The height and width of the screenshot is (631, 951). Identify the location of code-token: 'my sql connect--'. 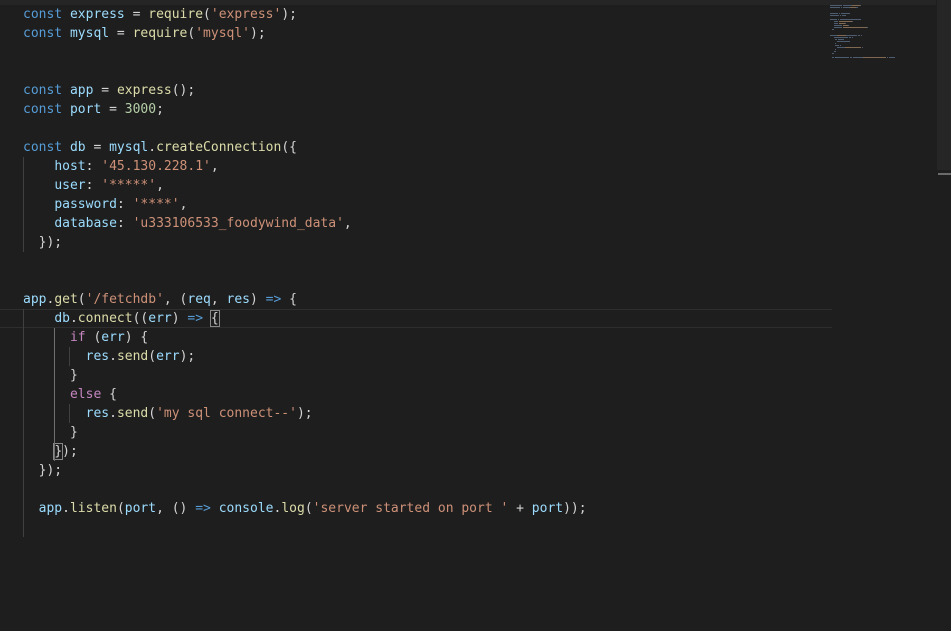
(226, 413).